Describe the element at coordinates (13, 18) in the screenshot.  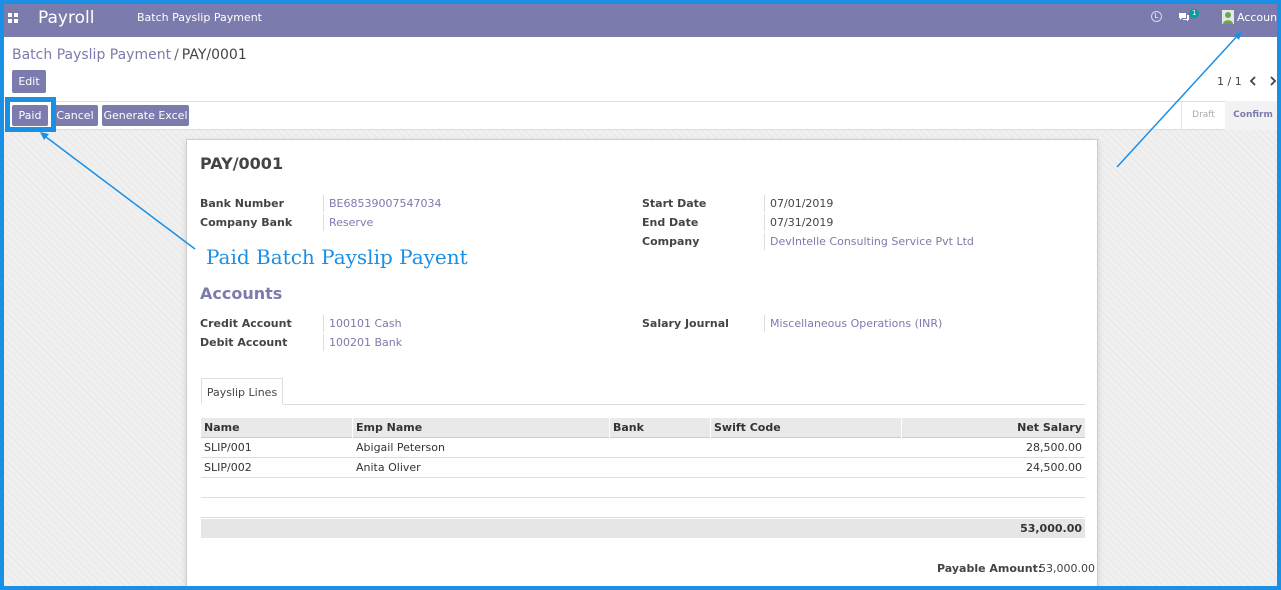
I see `apps-grid-icon` at that location.